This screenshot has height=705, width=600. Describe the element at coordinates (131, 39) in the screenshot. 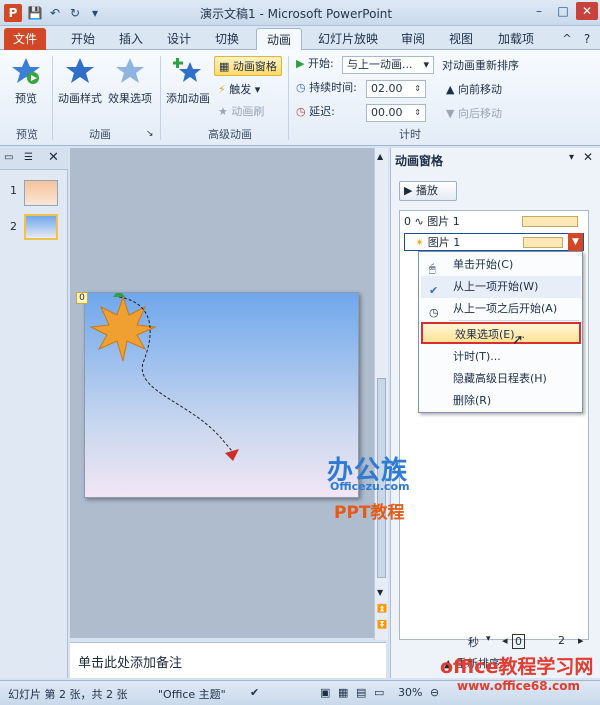

I see `tab-insert: 插入` at that location.